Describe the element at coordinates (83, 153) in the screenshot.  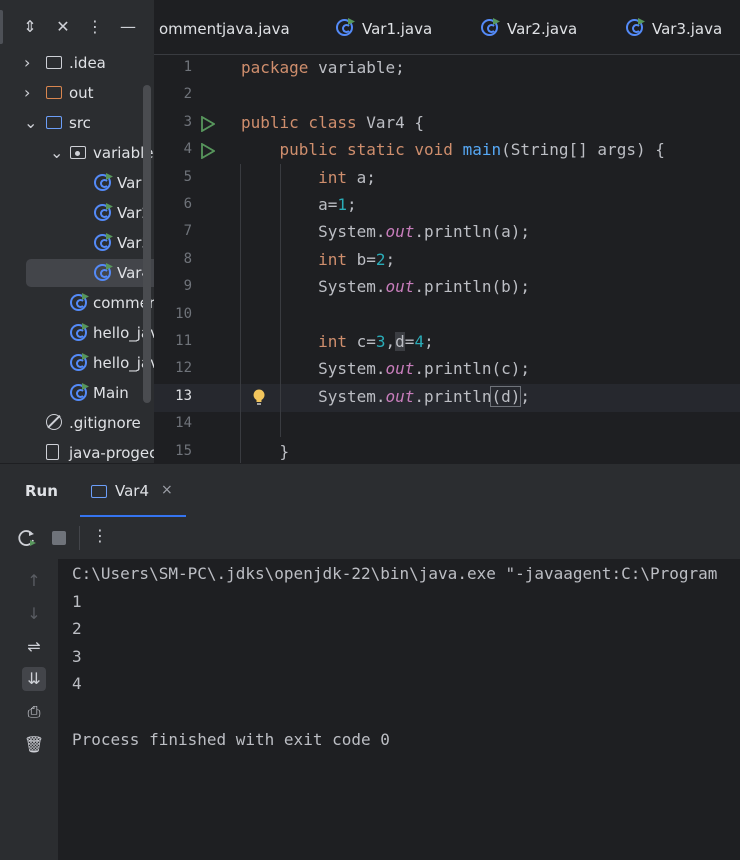
I see `tree-item: ⌄ variable` at that location.